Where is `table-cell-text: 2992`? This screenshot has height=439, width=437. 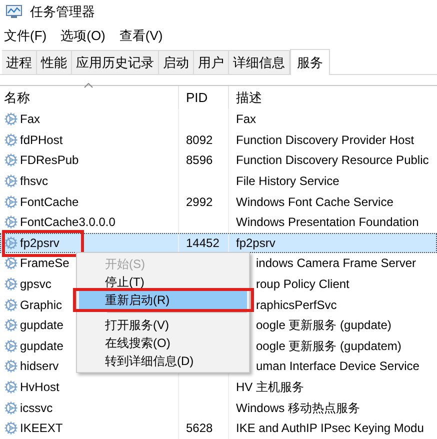 table-cell-text: 2992 is located at coordinates (199, 202).